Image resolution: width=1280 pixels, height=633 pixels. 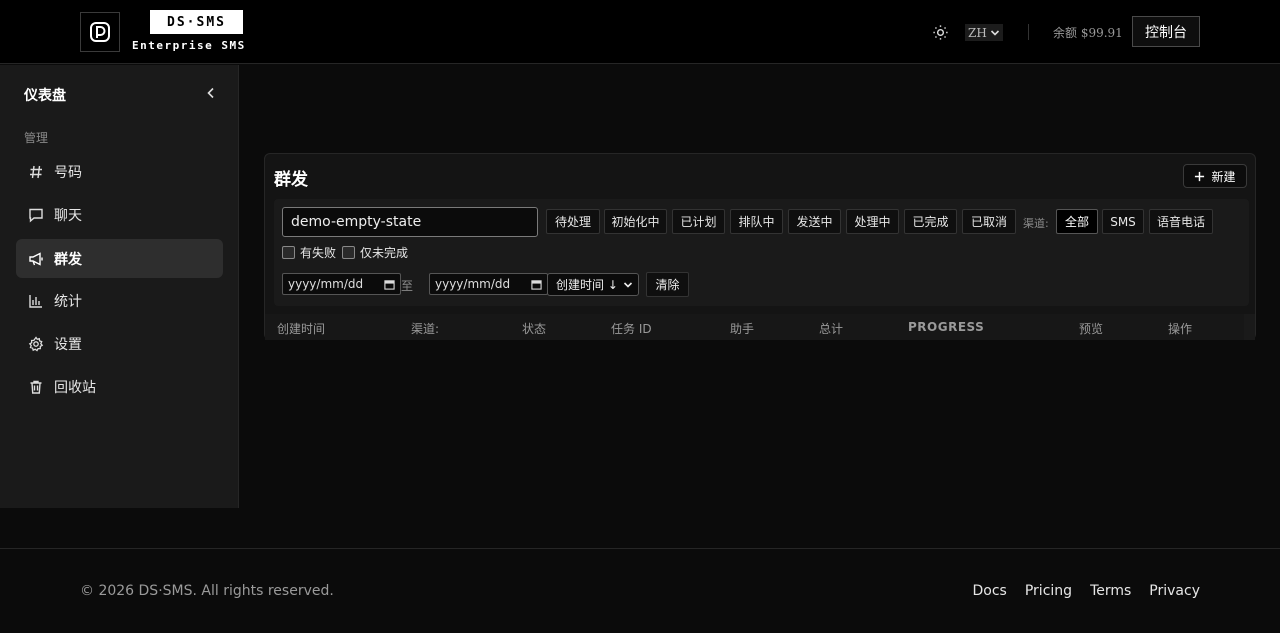 I want to click on sidebar-item-label: 群发, so click(x=68, y=259).